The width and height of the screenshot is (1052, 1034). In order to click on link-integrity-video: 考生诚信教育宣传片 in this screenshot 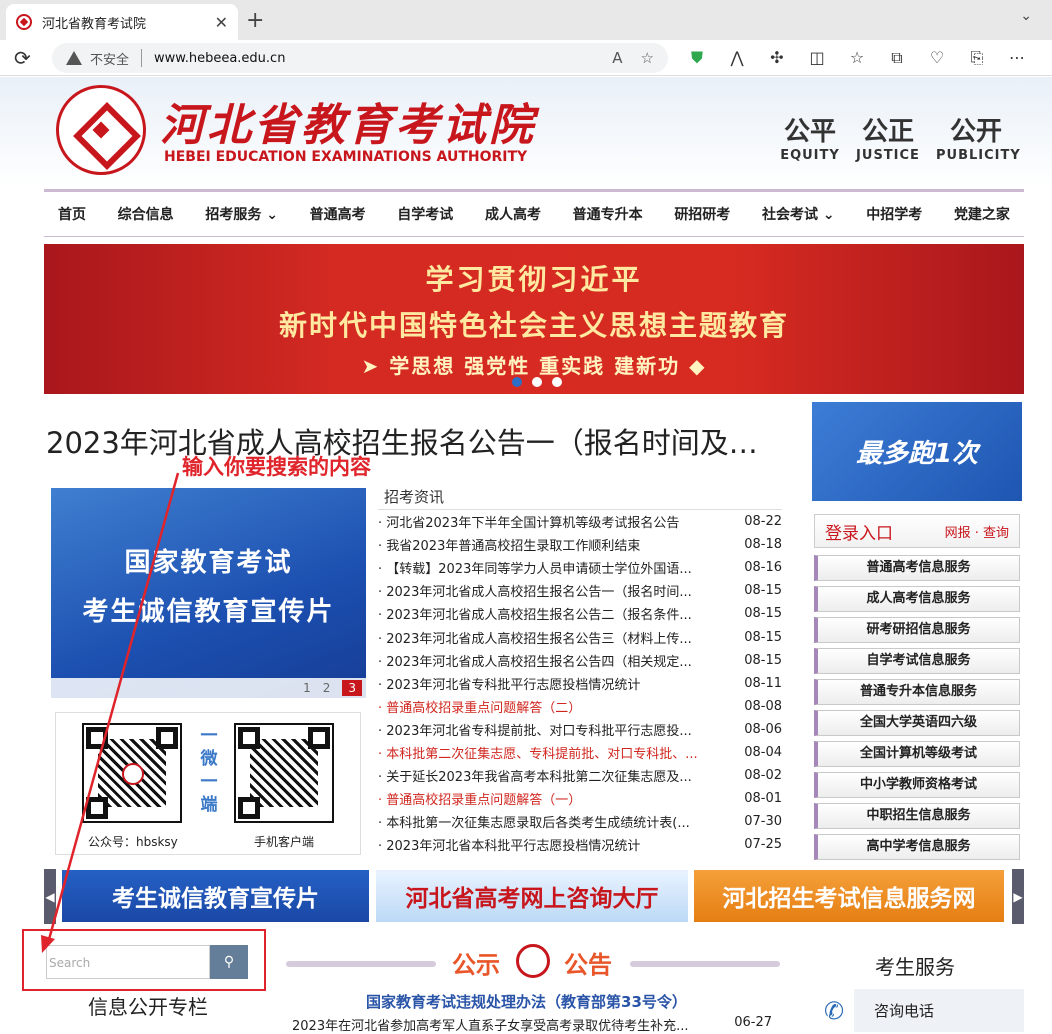, I will do `click(215, 896)`.